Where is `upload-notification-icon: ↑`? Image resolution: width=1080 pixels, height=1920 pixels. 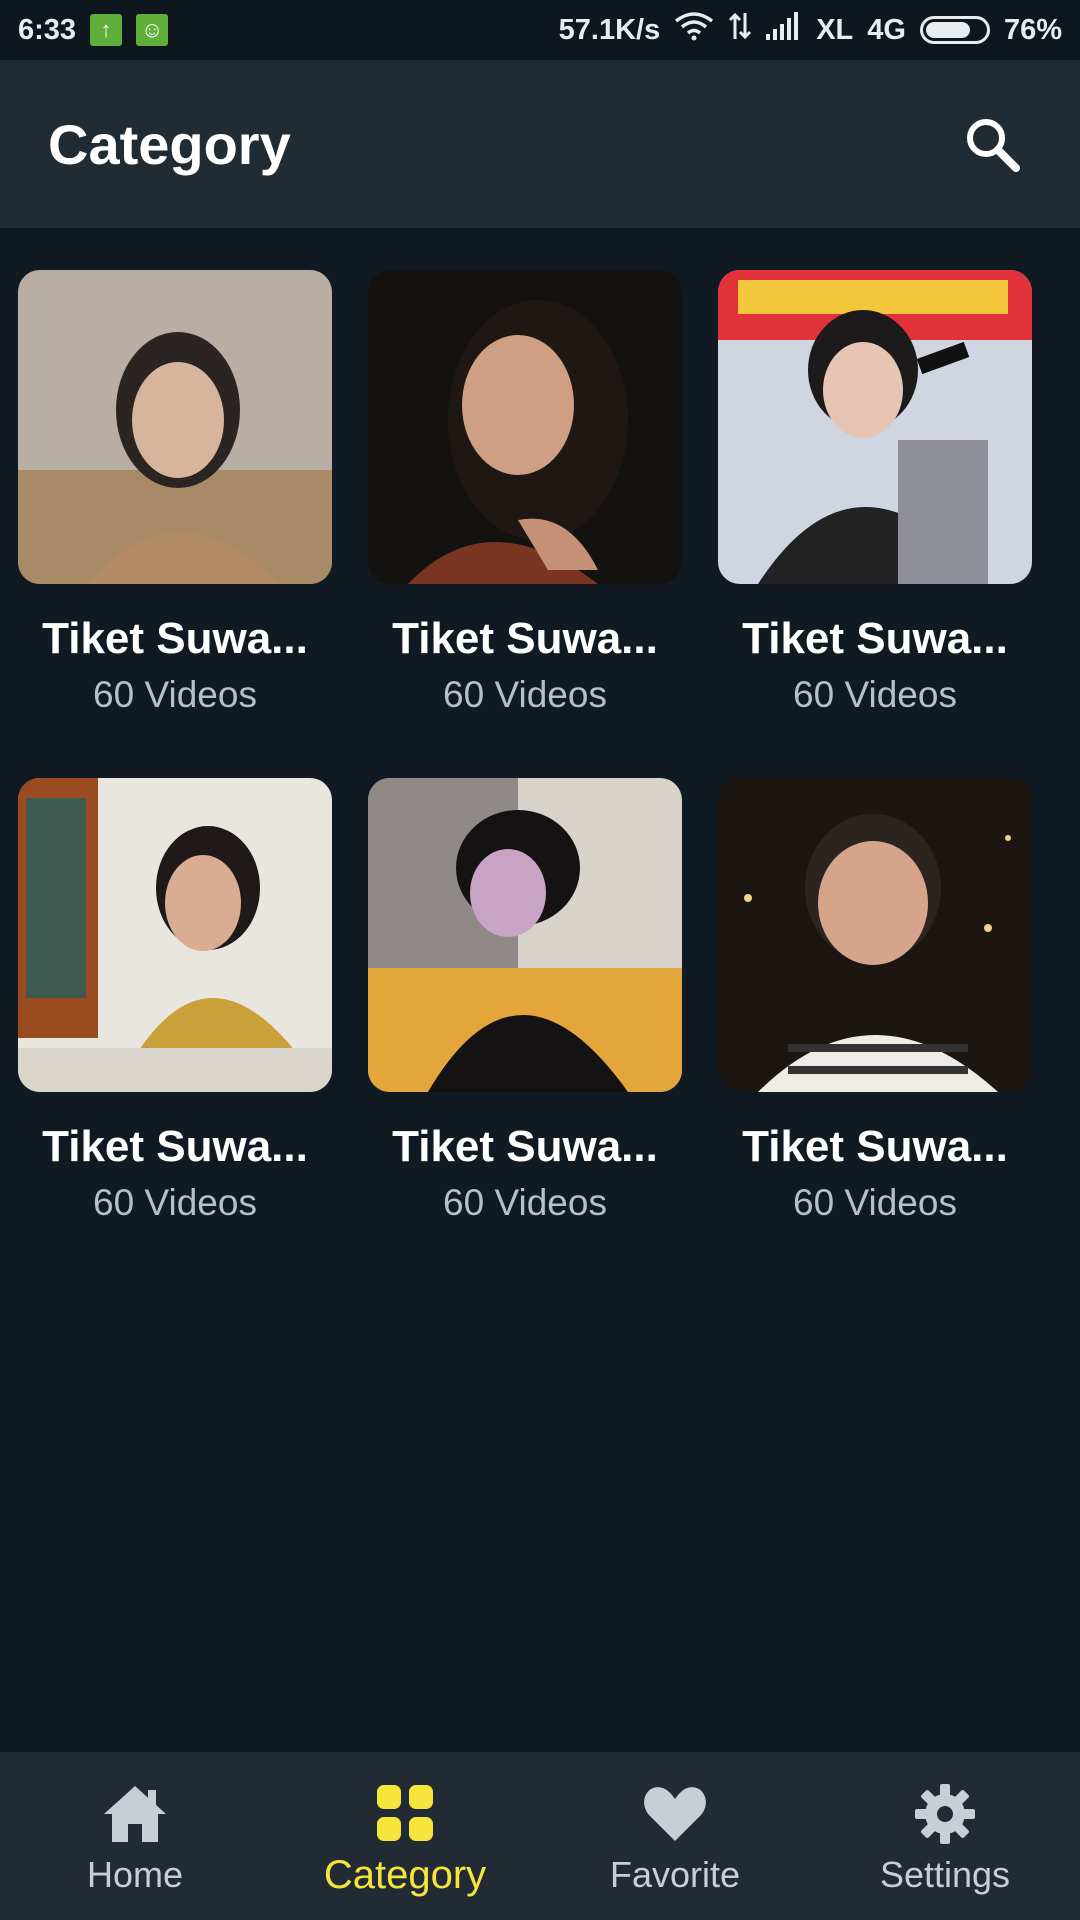
upload-notification-icon: ↑ is located at coordinates (106, 30).